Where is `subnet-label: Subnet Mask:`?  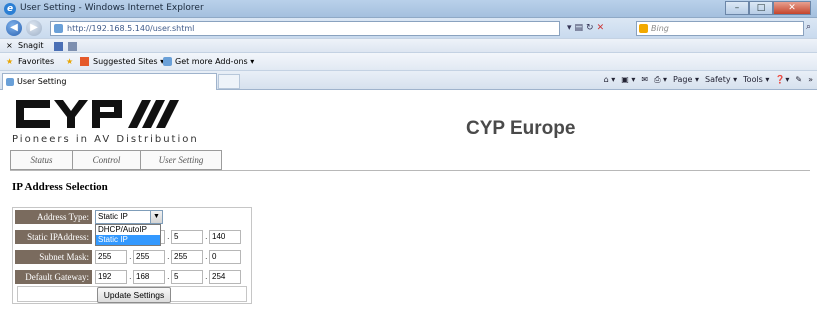 subnet-label: Subnet Mask: is located at coordinates (53, 257).